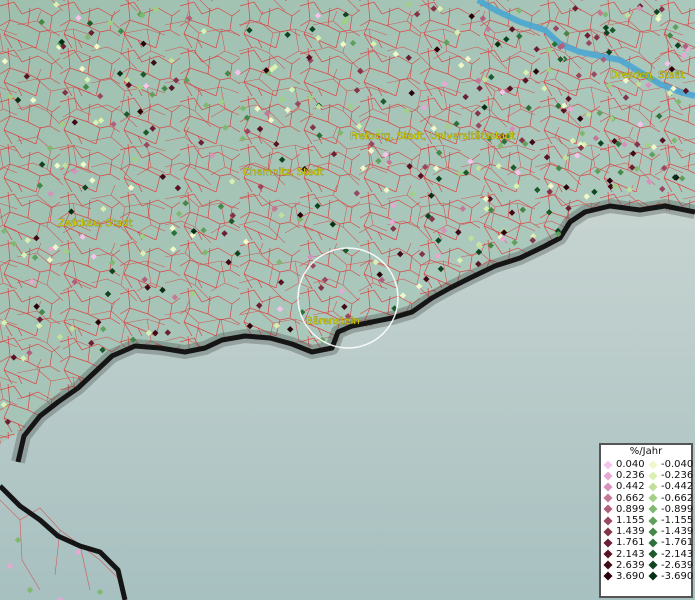  I want to click on legend-value: 0.662, so click(630, 498).